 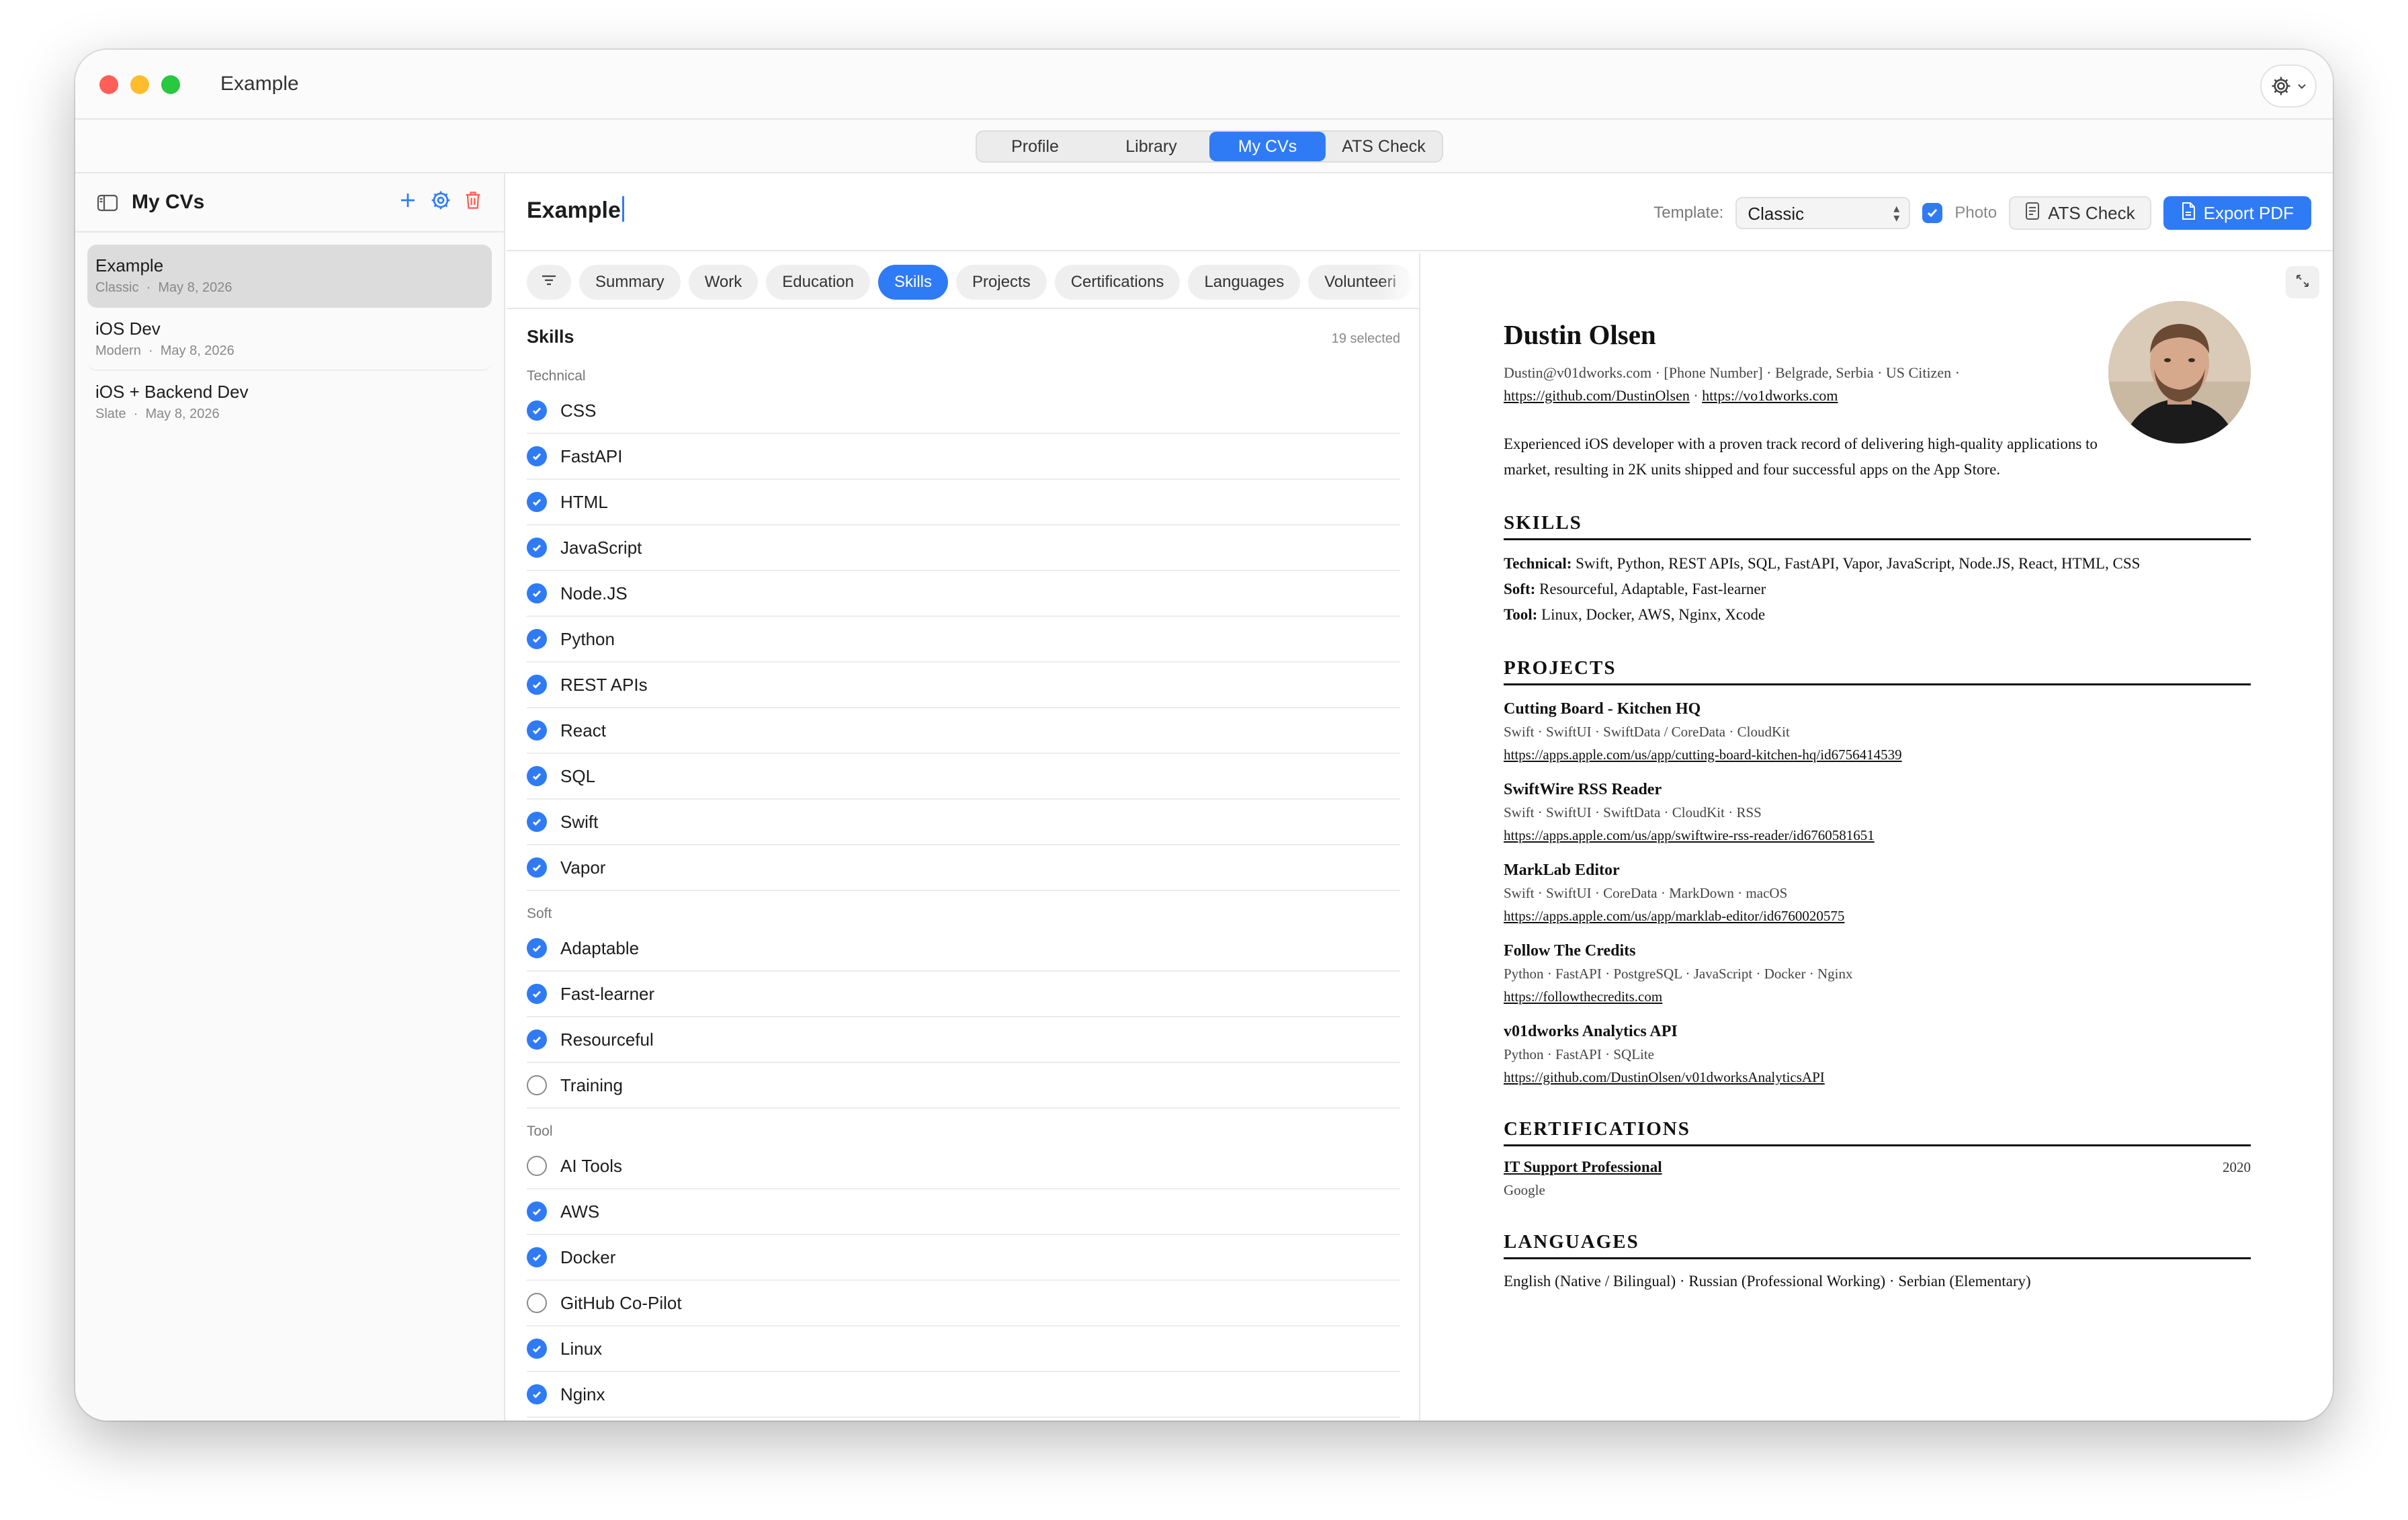 I want to click on cv-list-item: iOS Dev Modern · May 8, 2026, so click(x=289, y=339).